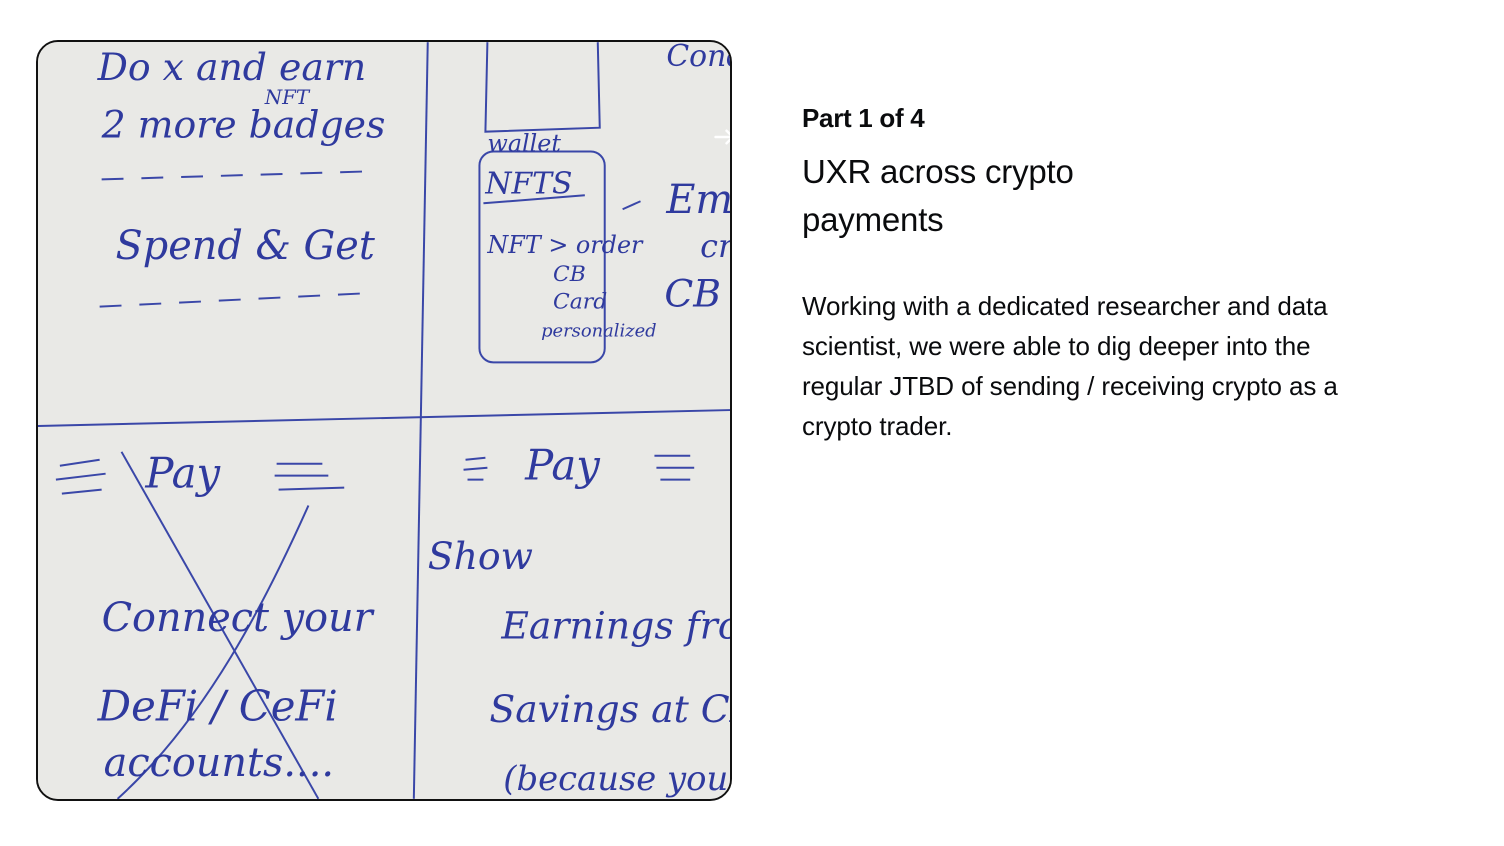  What do you see at coordinates (715, 246) in the screenshot?
I see `sketch-text: cr` at bounding box center [715, 246].